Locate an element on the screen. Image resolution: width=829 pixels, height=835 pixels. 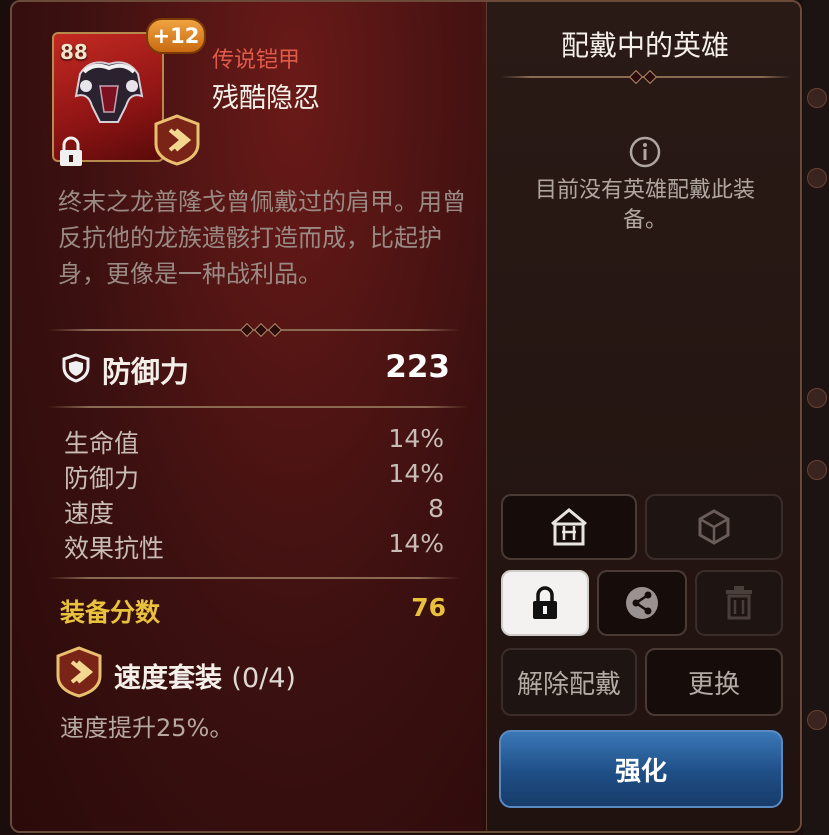
sub-stat-value: 8 is located at coordinates (436, 508).